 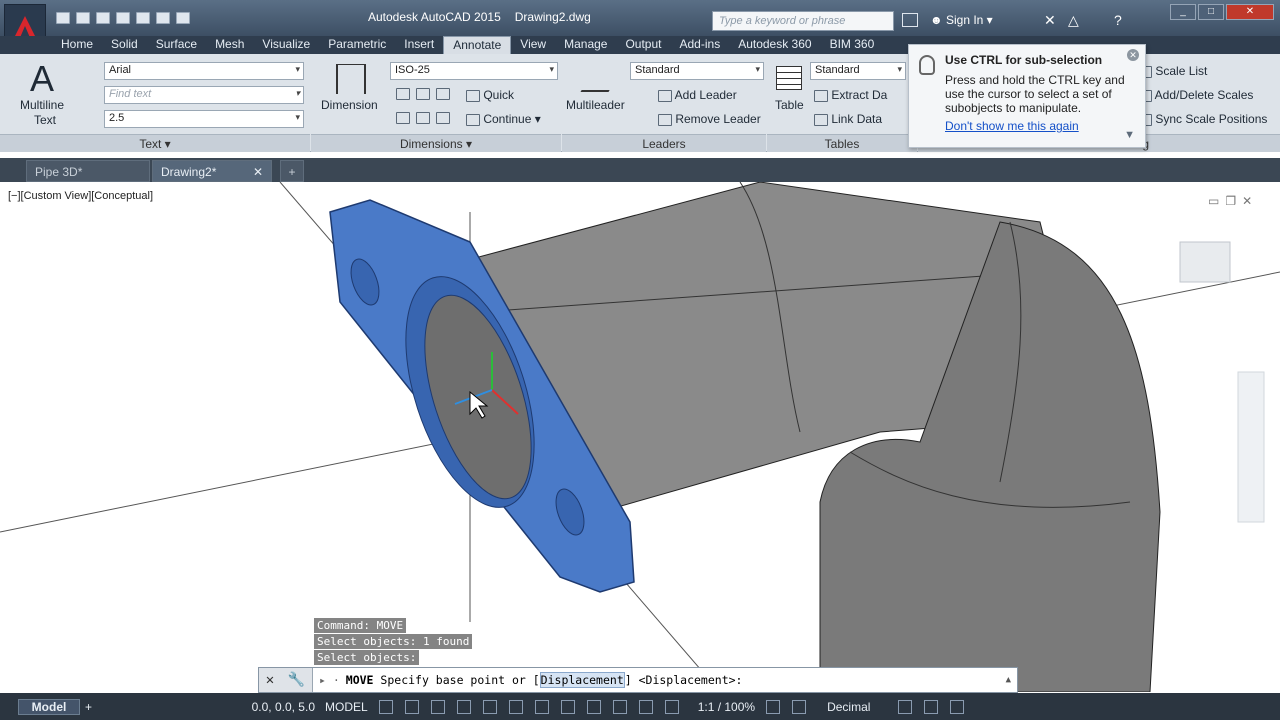 I want to click on model-space-button: MODEL, so click(x=346, y=707).